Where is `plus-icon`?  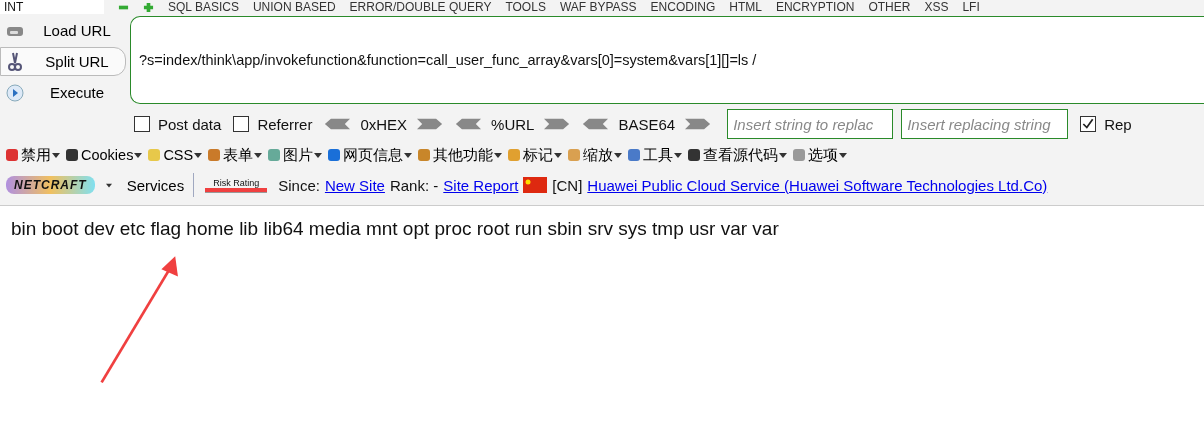
plus-icon is located at coordinates (148, 7).